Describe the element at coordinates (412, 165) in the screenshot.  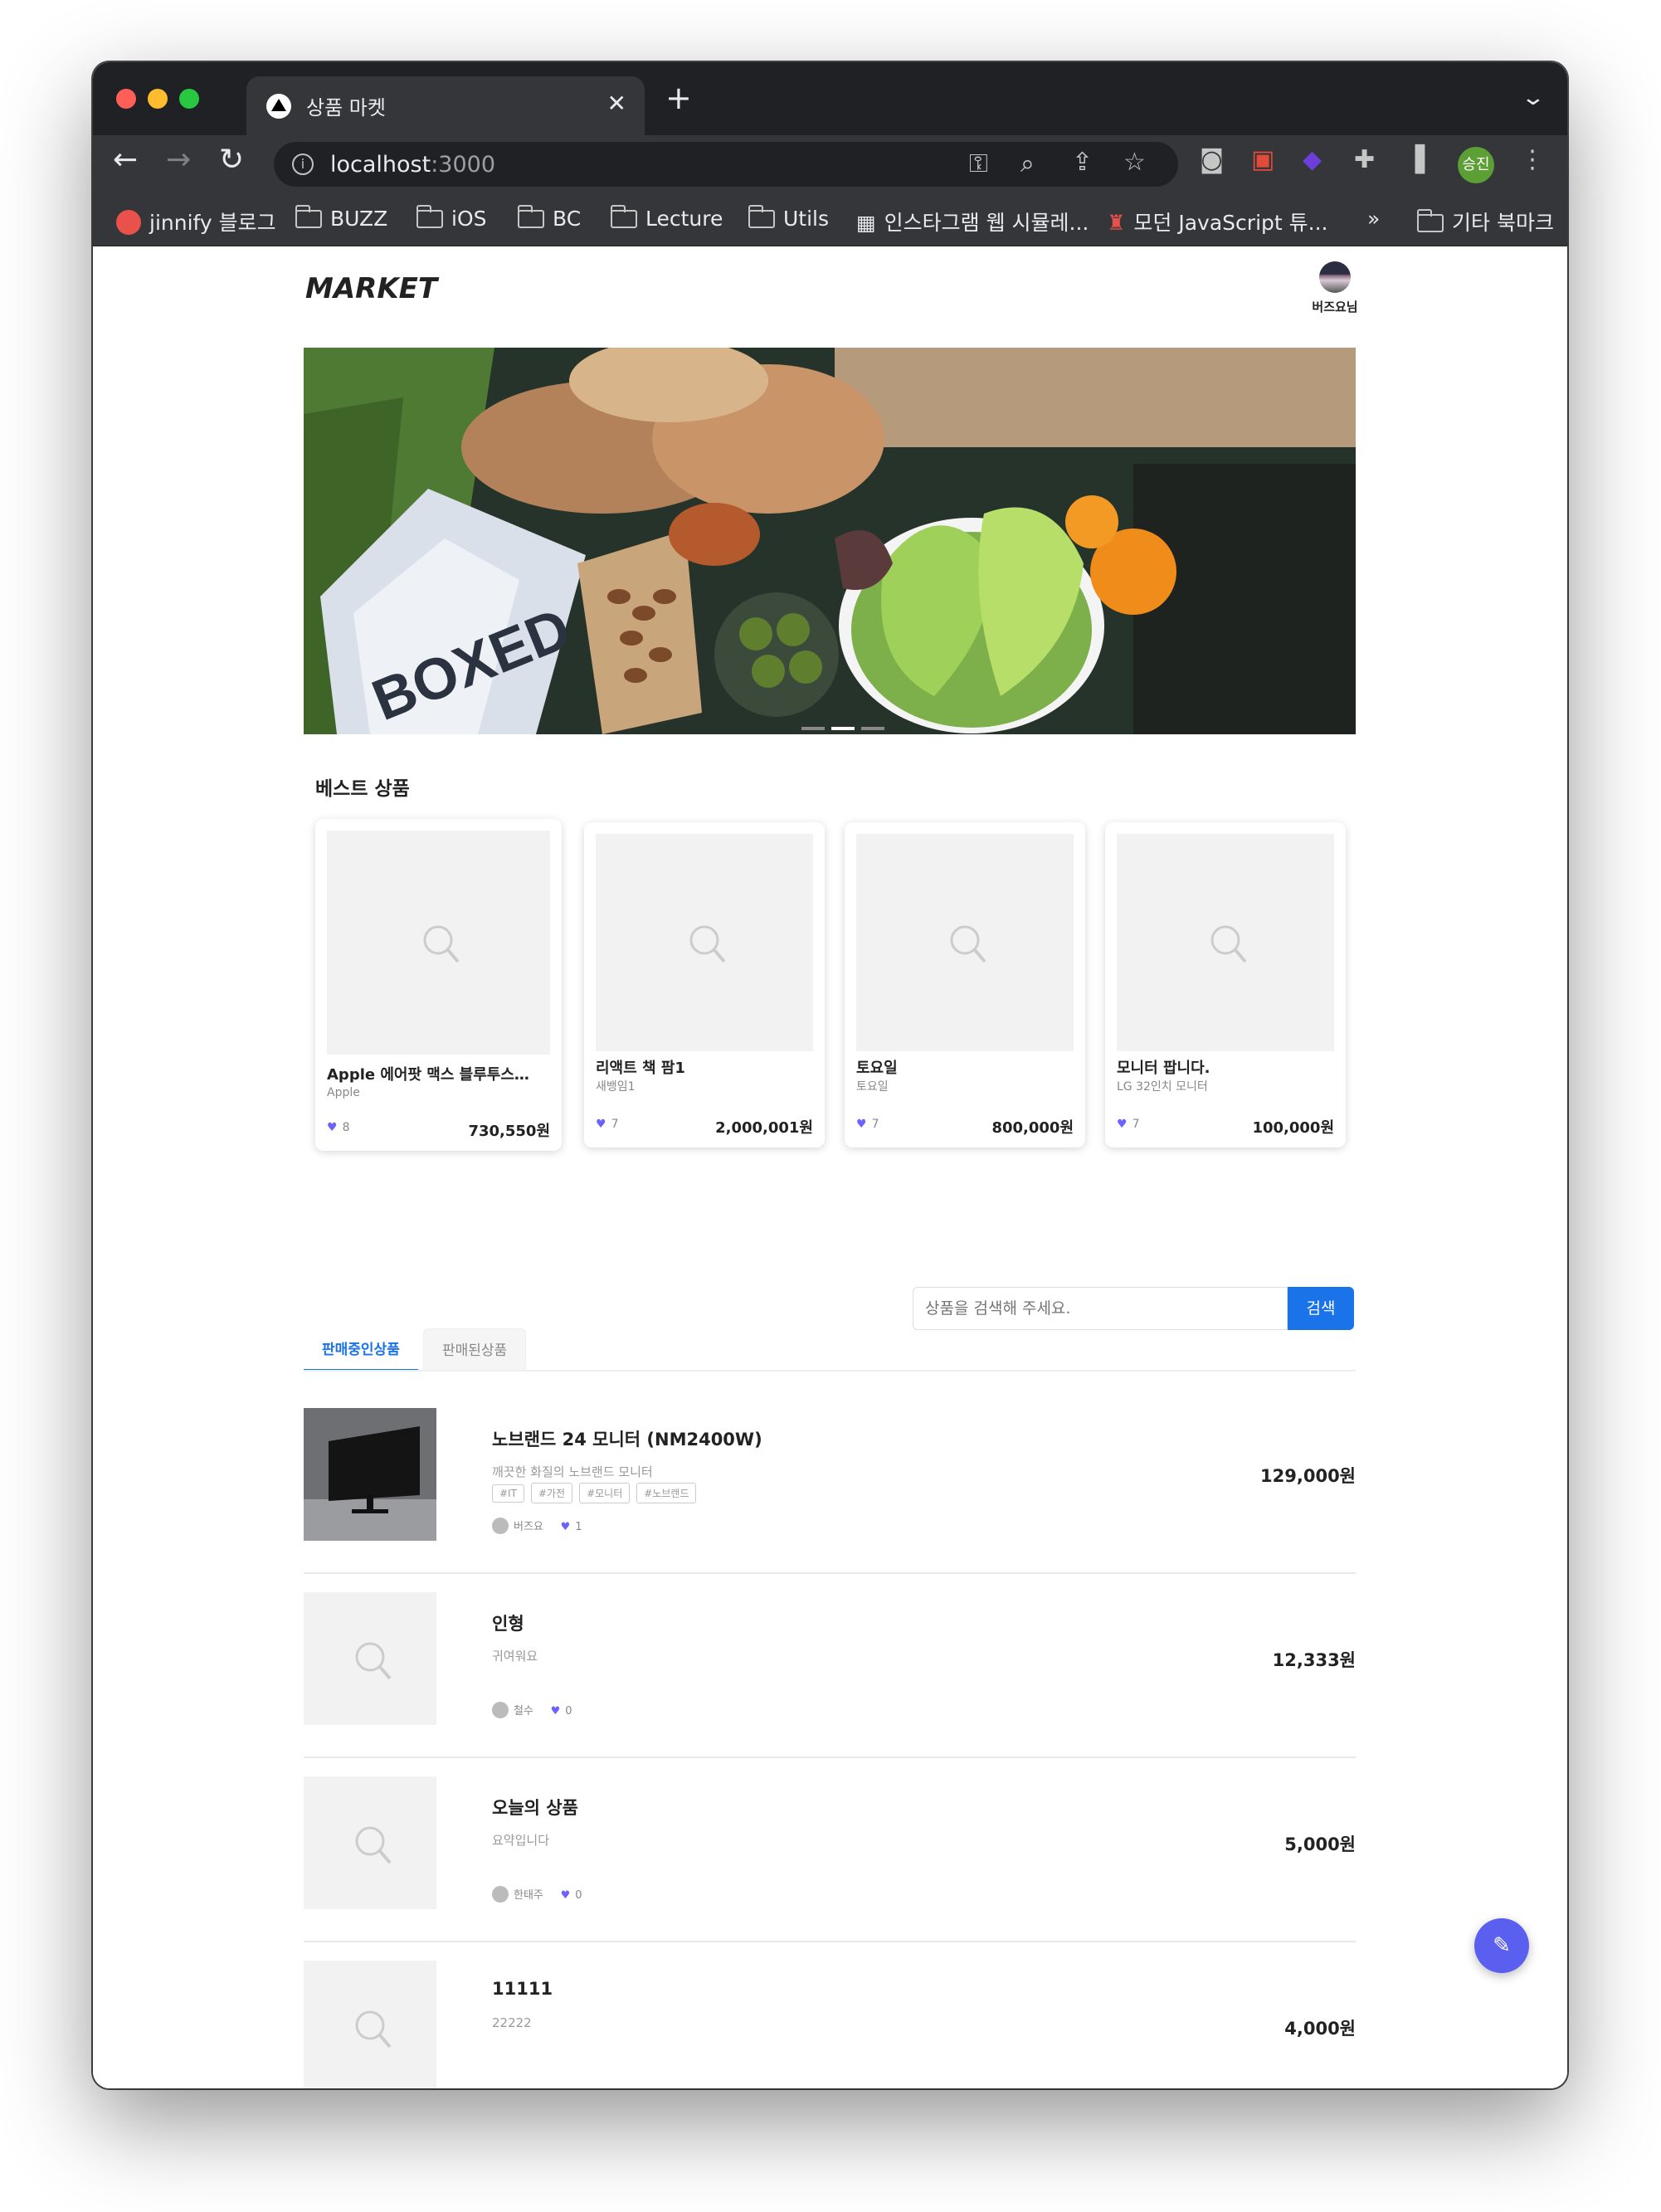
I see `url-text: localhost:3000` at that location.